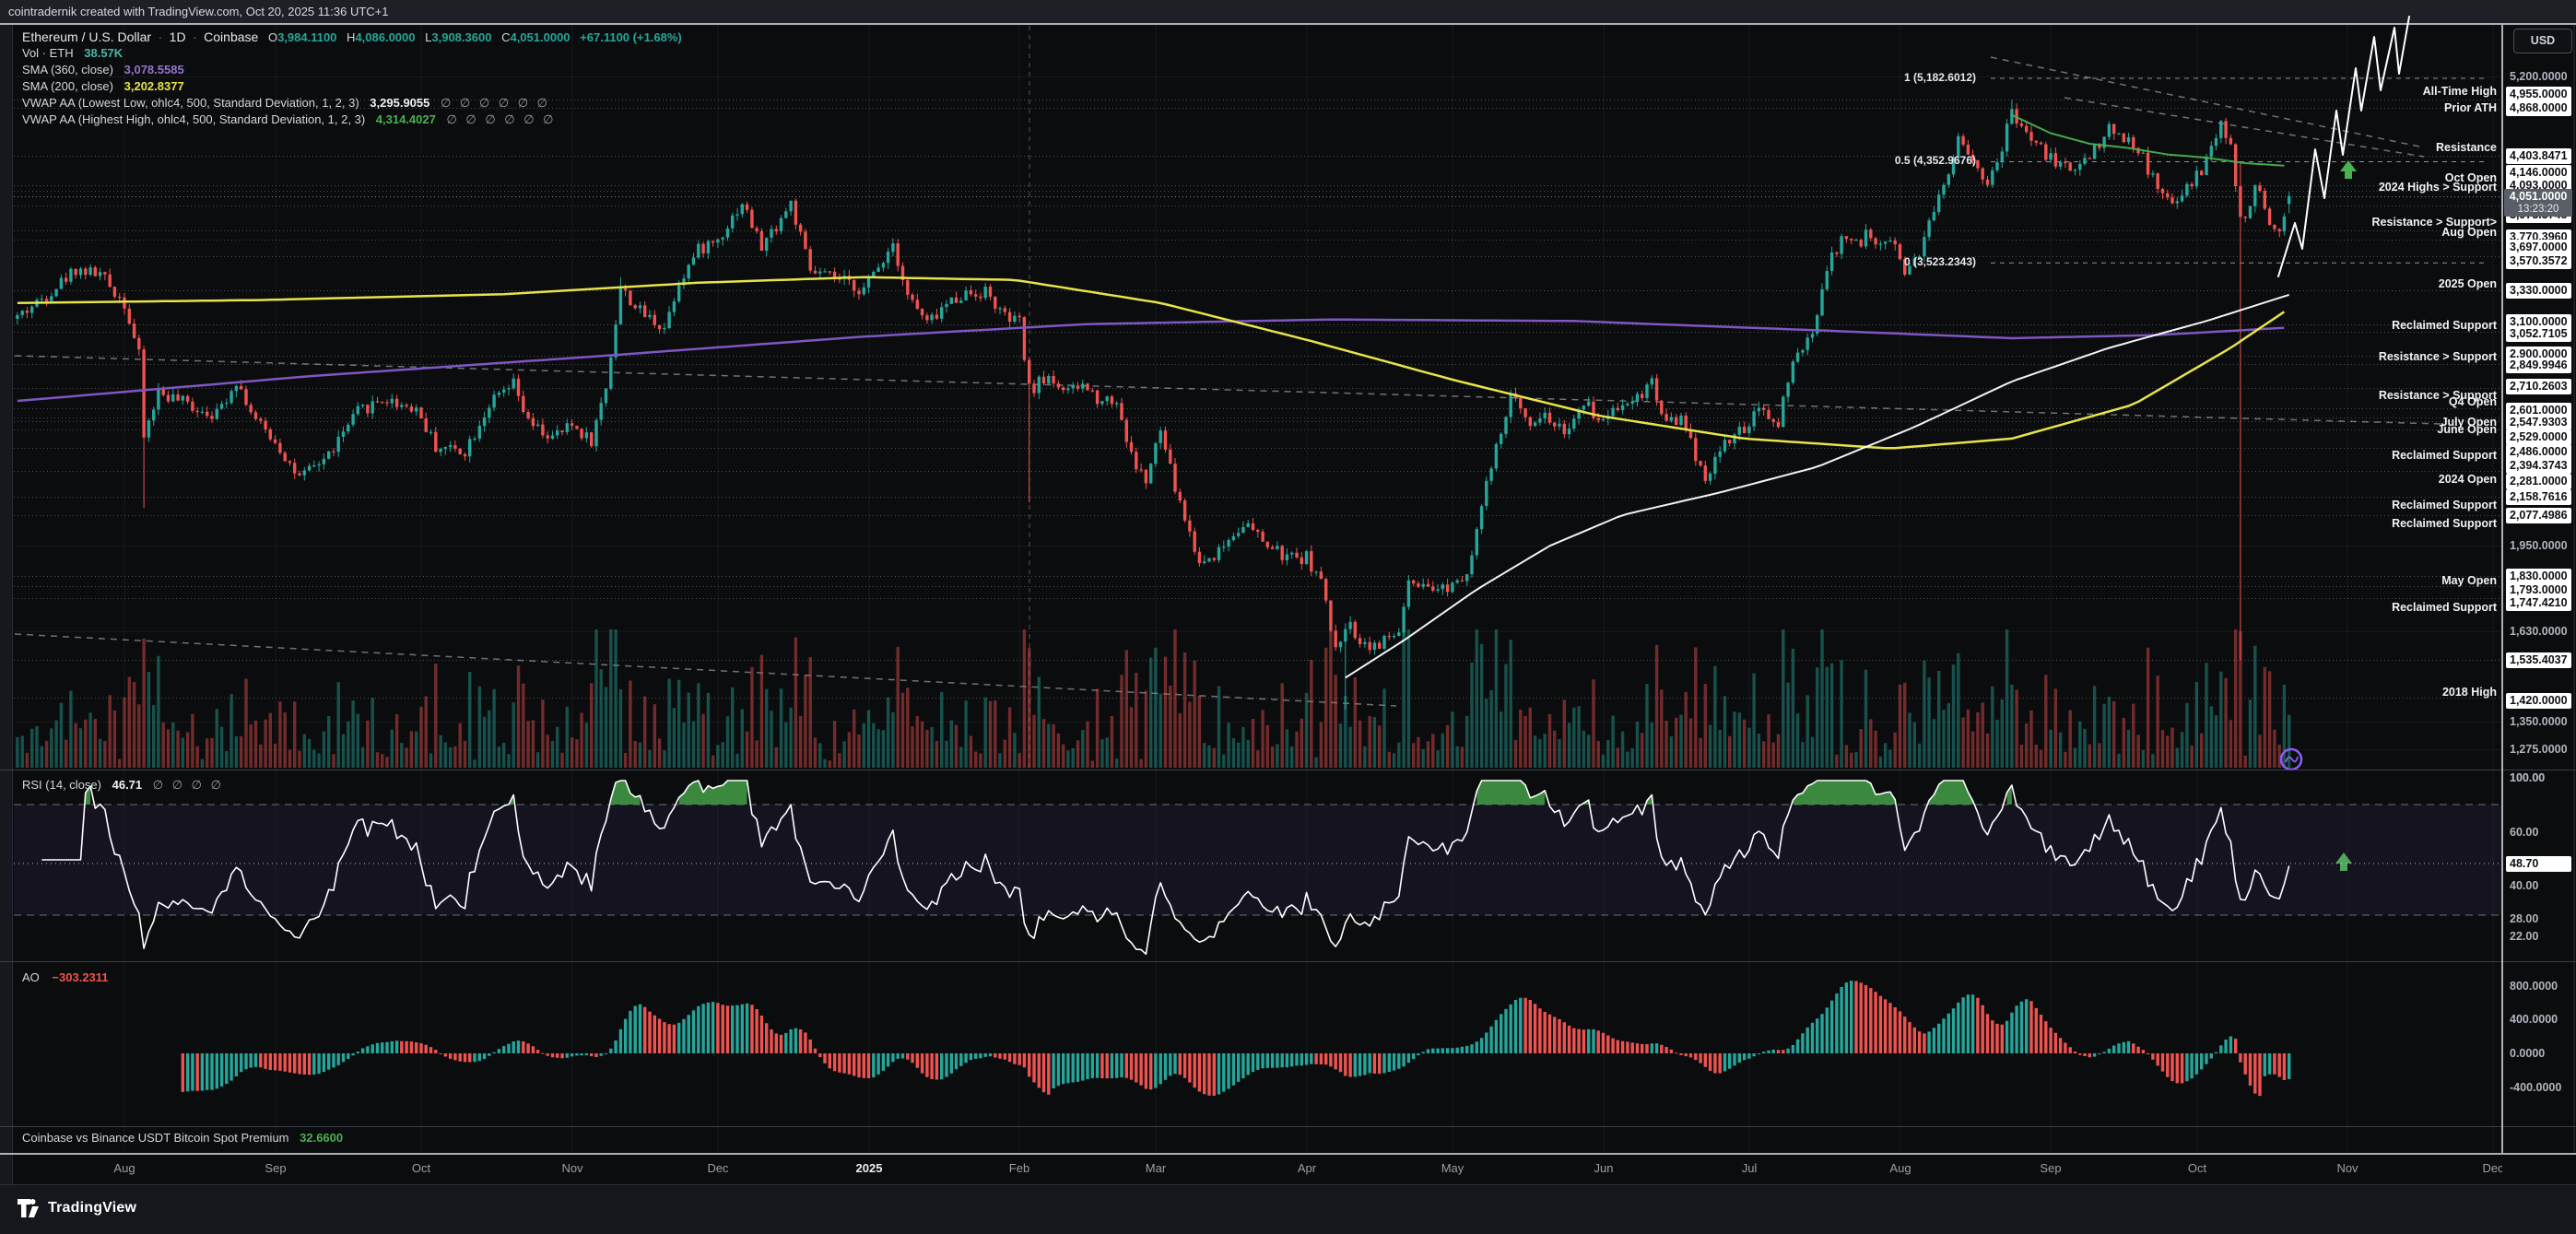  I want to click on ao-legend-row: AO −303.2311, so click(65, 977).